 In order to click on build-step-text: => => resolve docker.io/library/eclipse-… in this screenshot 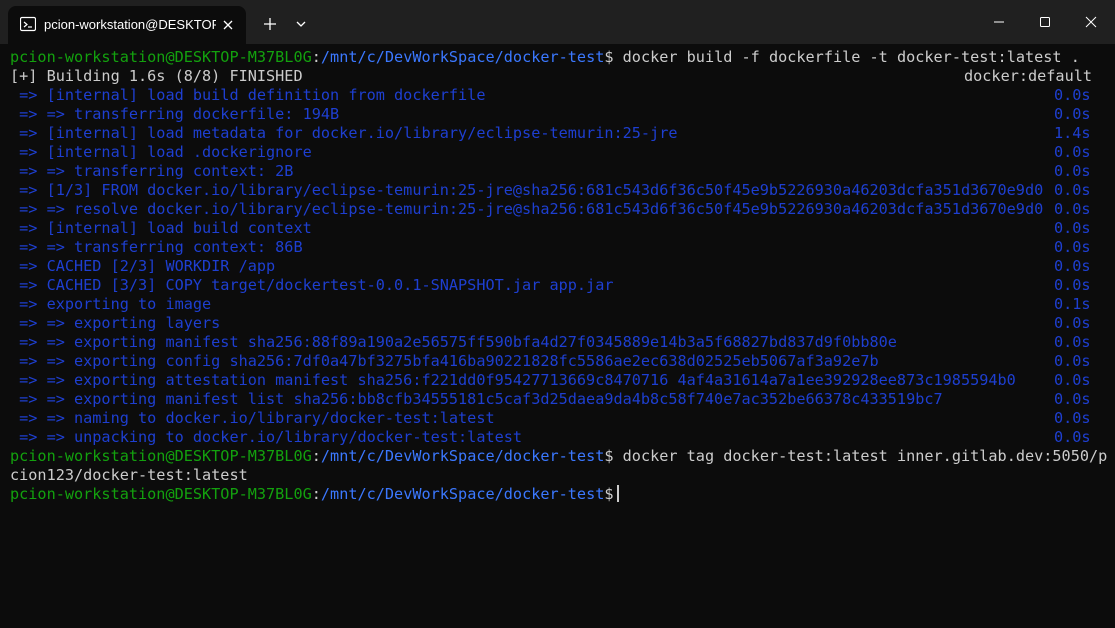, I will do `click(527, 209)`.